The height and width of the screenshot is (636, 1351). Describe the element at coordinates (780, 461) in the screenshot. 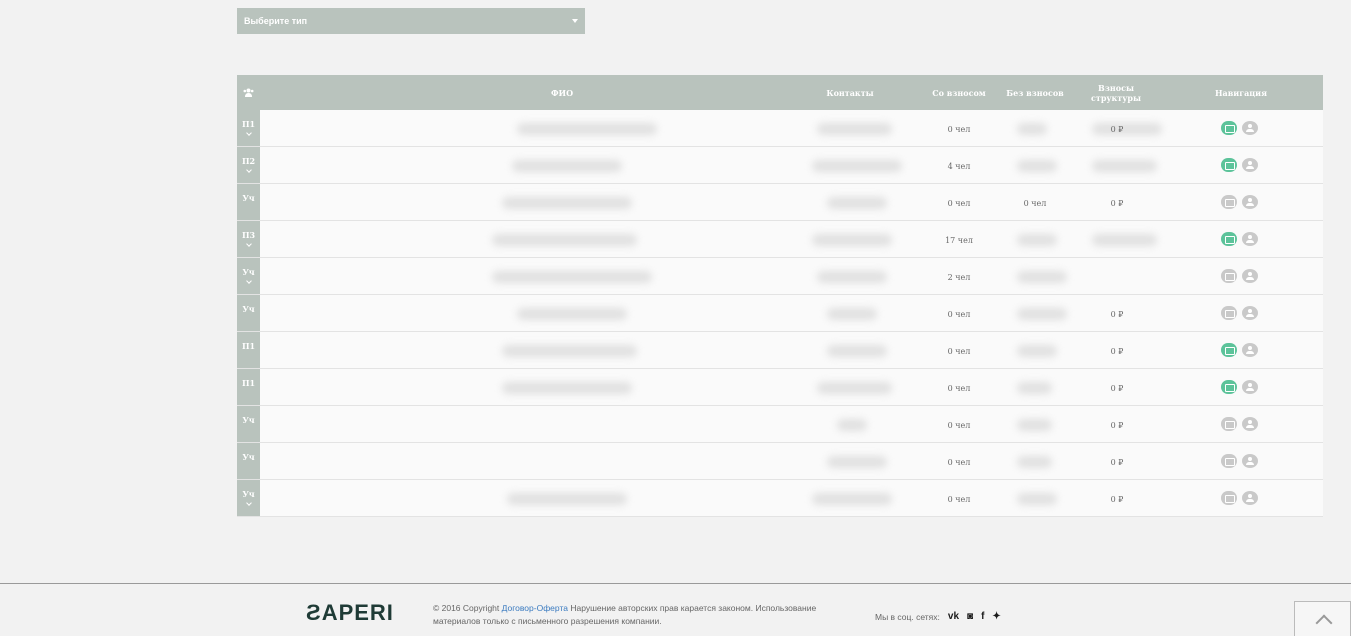

I see `table-row: Уч 0 чел 0 ₽` at that location.